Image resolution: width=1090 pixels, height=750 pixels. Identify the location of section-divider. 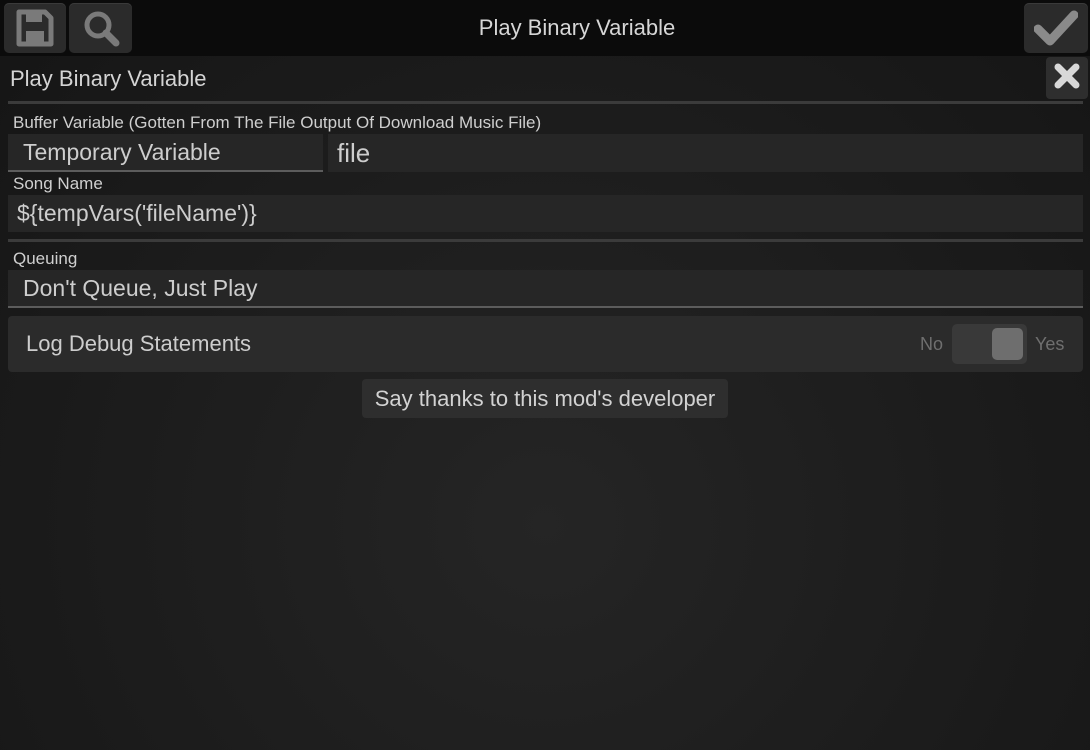
(545, 102).